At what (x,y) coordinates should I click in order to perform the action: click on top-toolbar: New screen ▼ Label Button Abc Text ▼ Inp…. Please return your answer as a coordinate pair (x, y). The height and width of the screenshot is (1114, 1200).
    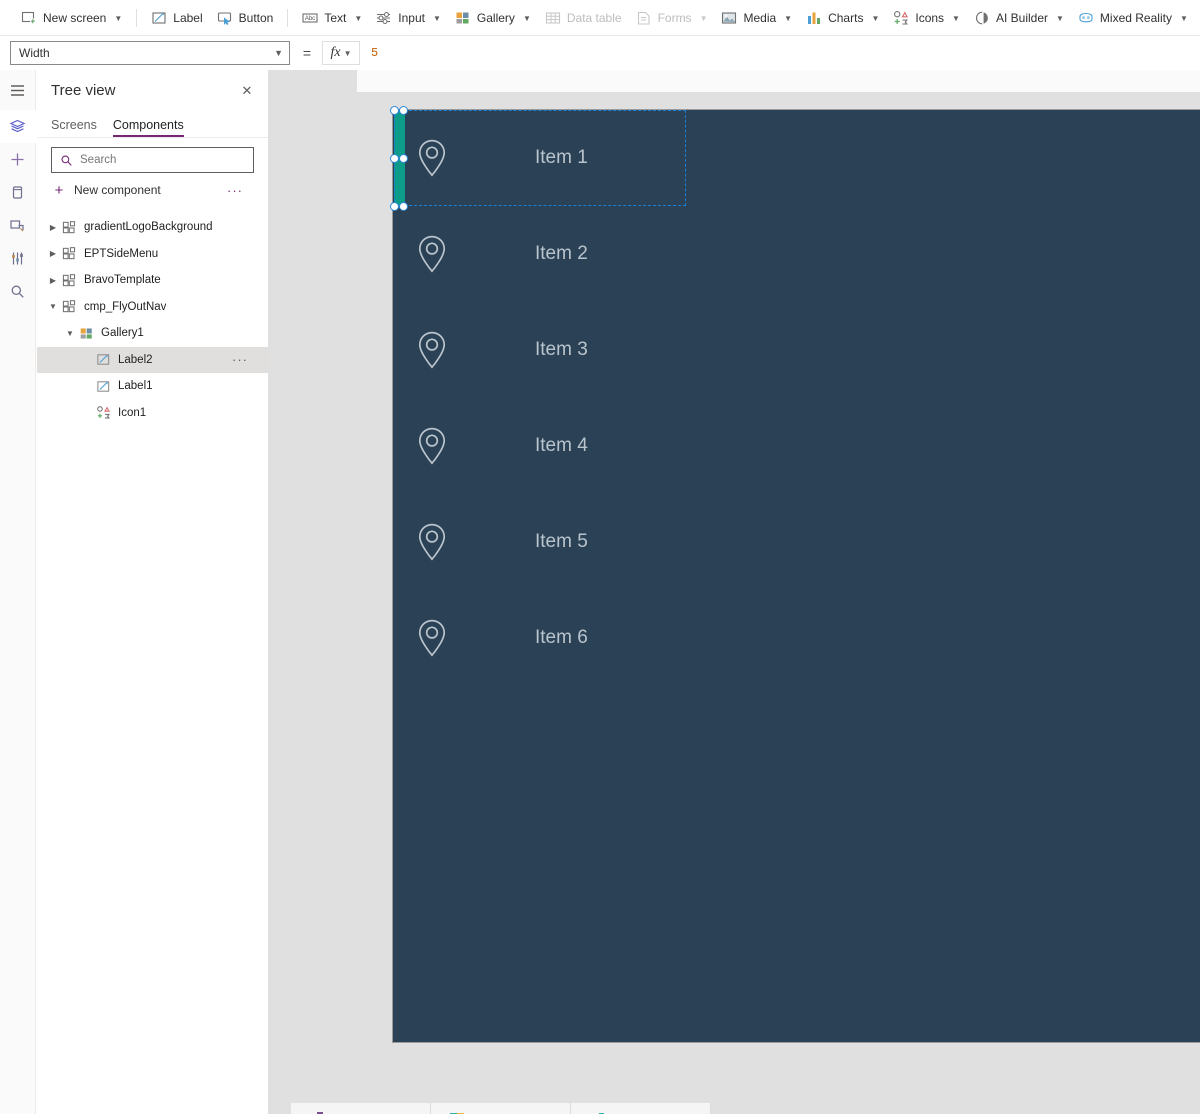
    Looking at the image, I should click on (600, 18).